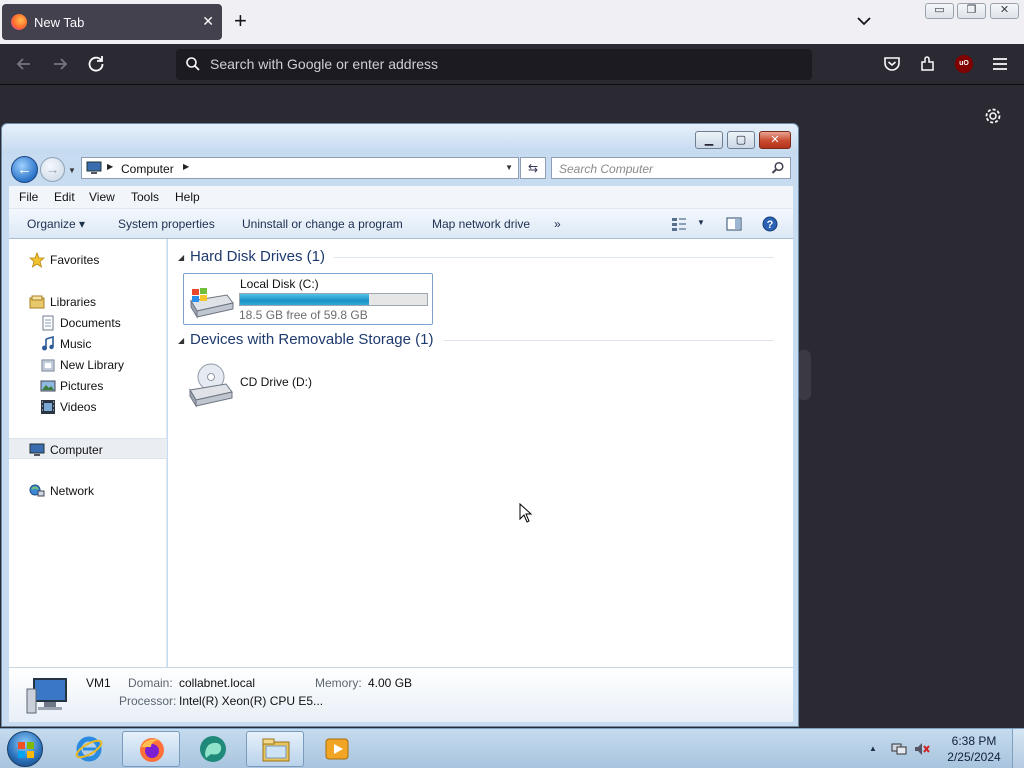 Image resolution: width=1024 pixels, height=768 pixels. Describe the element at coordinates (98, 683) in the screenshot. I see `computer-name: VM1` at that location.